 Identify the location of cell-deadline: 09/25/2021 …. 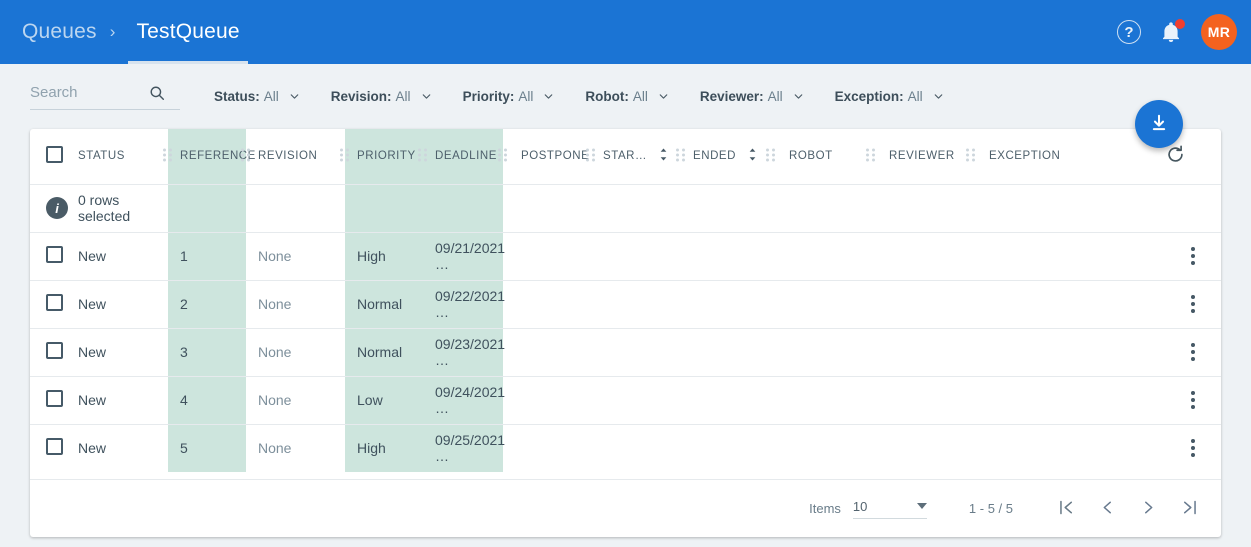
(464, 447).